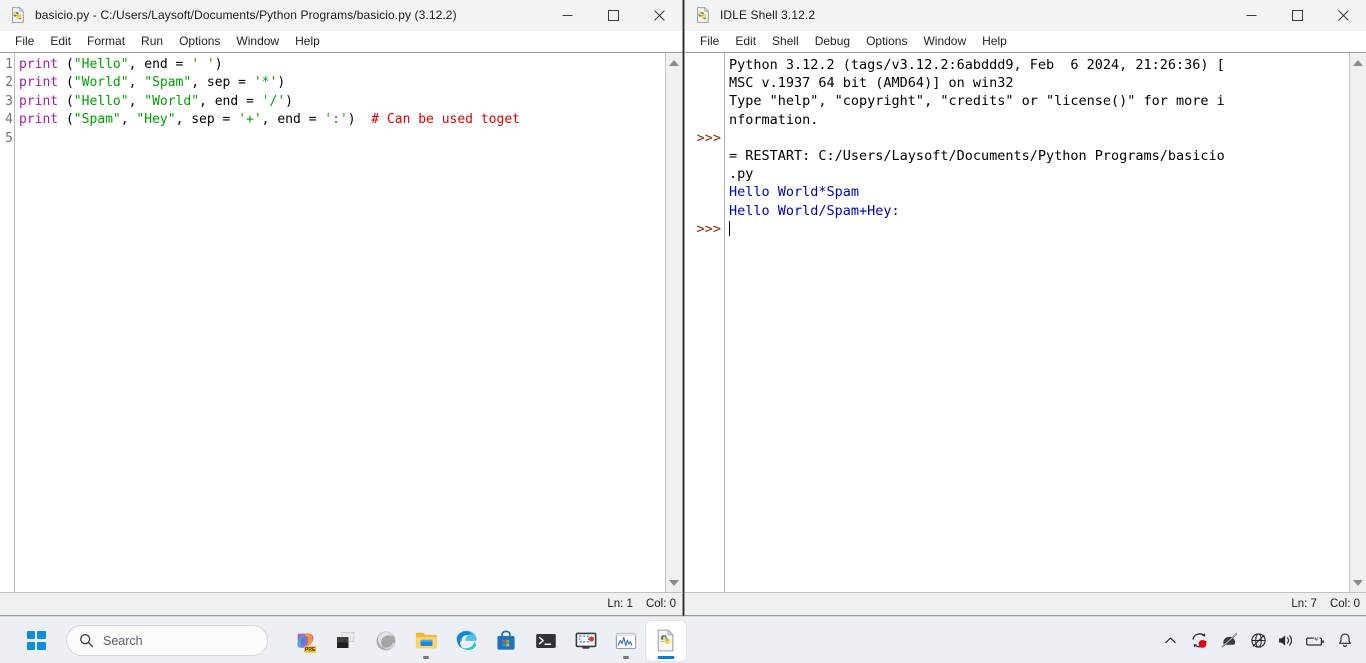 The image size is (1366, 663). Describe the element at coordinates (386, 641) in the screenshot. I see `taskbar-app-edge-dev` at that location.